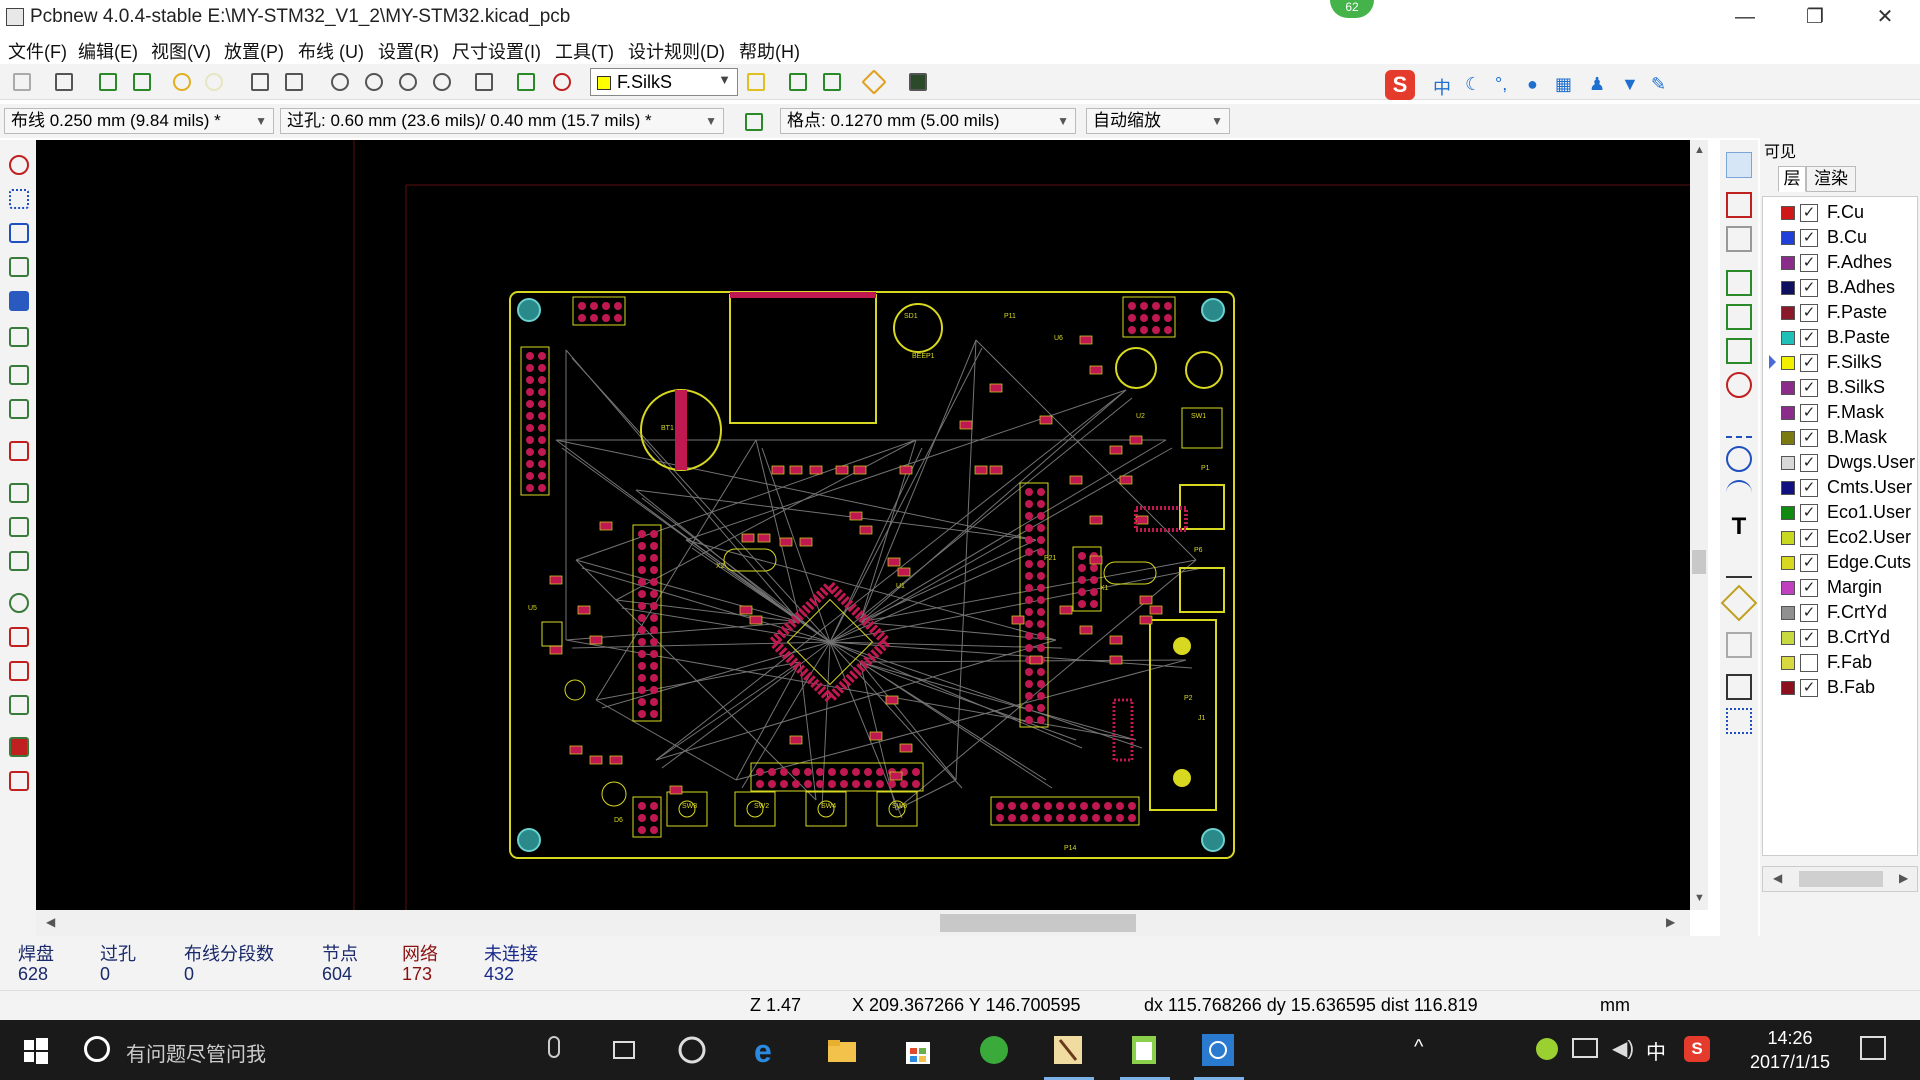 This screenshot has width=1920, height=1080. What do you see at coordinates (442, 82) in the screenshot?
I see `zoom-fit-icon` at bounding box center [442, 82].